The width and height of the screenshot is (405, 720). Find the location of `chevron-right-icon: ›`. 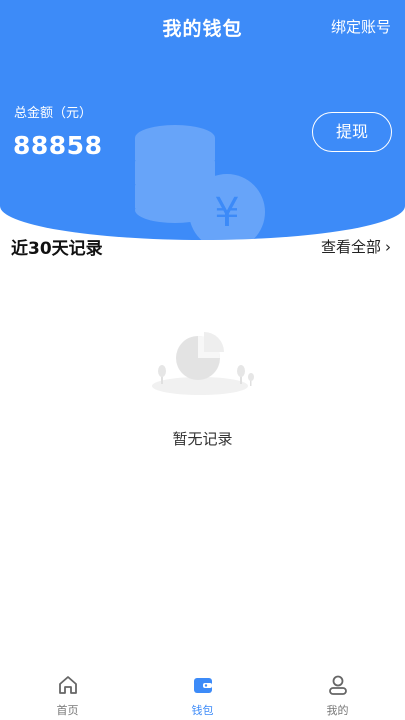

chevron-right-icon: › is located at coordinates (388, 247).